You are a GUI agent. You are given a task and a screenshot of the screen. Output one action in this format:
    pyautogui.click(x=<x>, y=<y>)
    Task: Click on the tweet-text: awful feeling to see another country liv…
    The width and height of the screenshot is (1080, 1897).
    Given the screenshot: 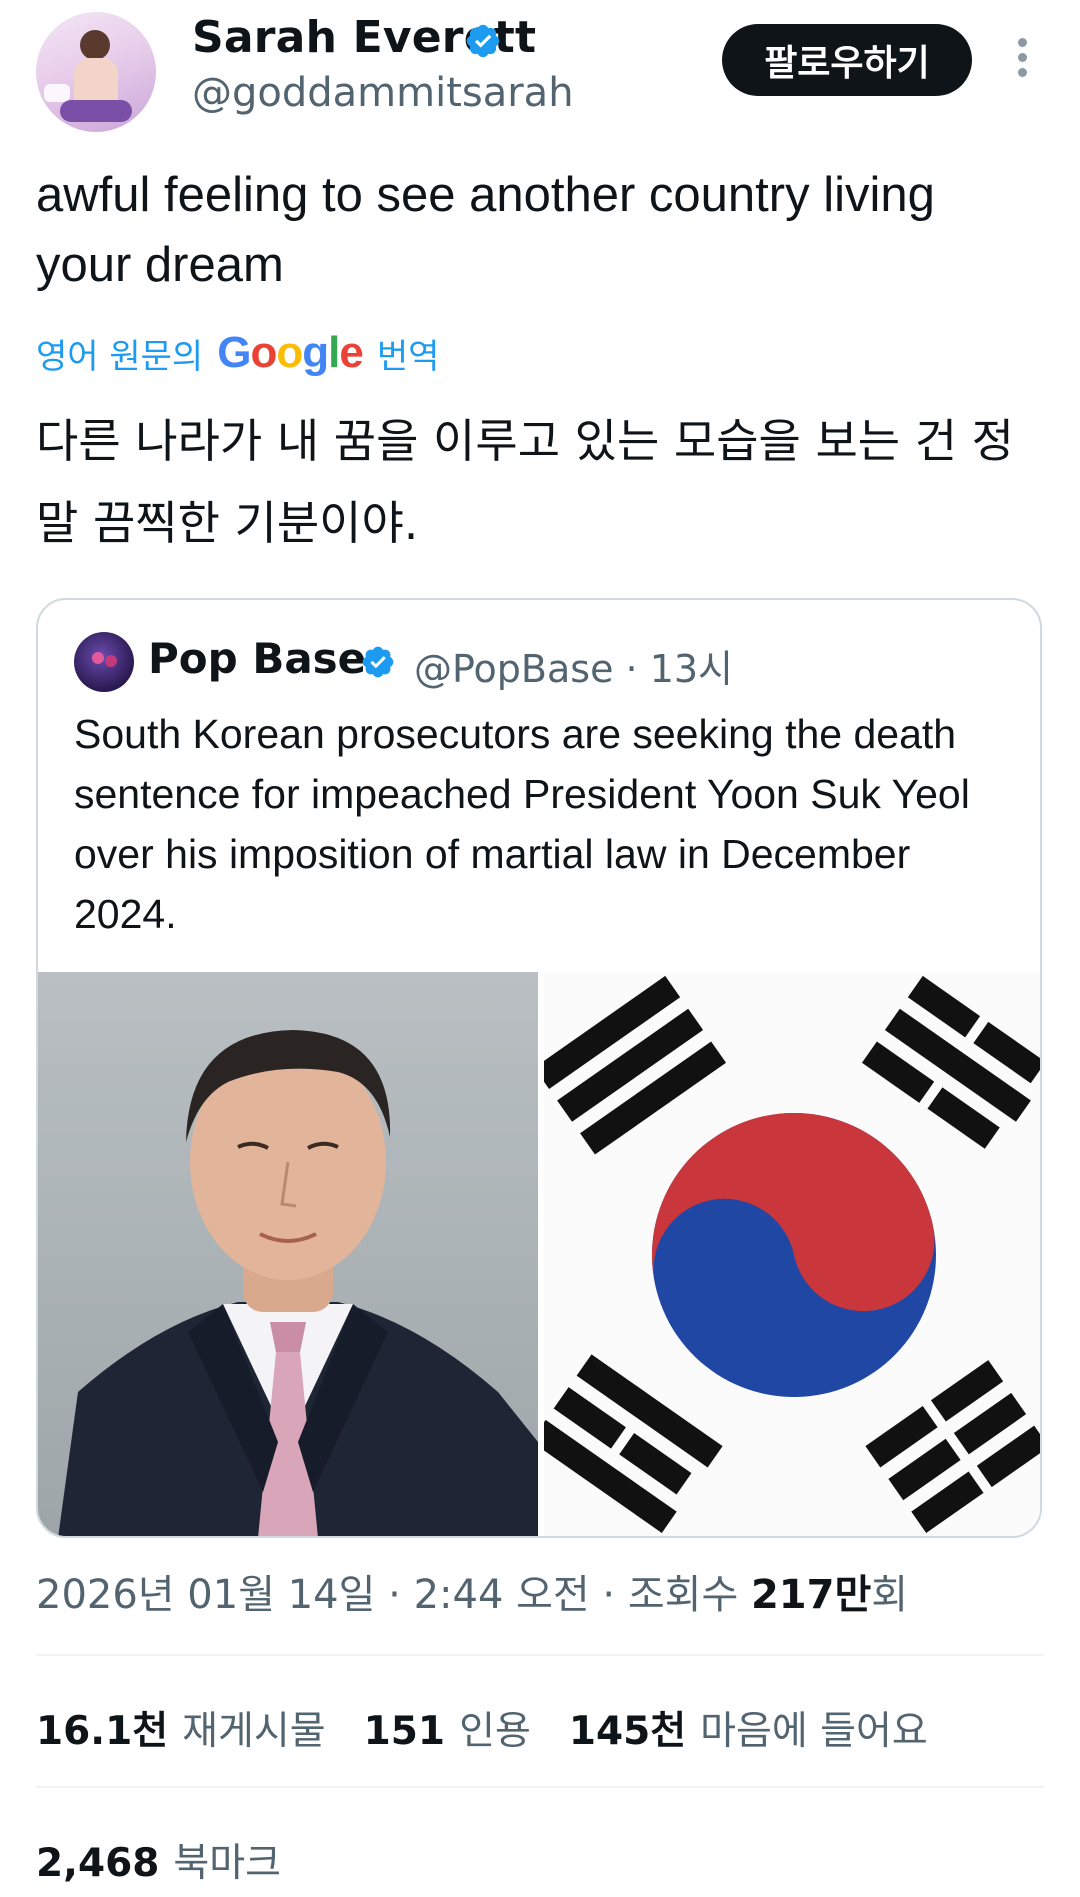 What is the action you would take?
    pyautogui.click(x=485, y=230)
    